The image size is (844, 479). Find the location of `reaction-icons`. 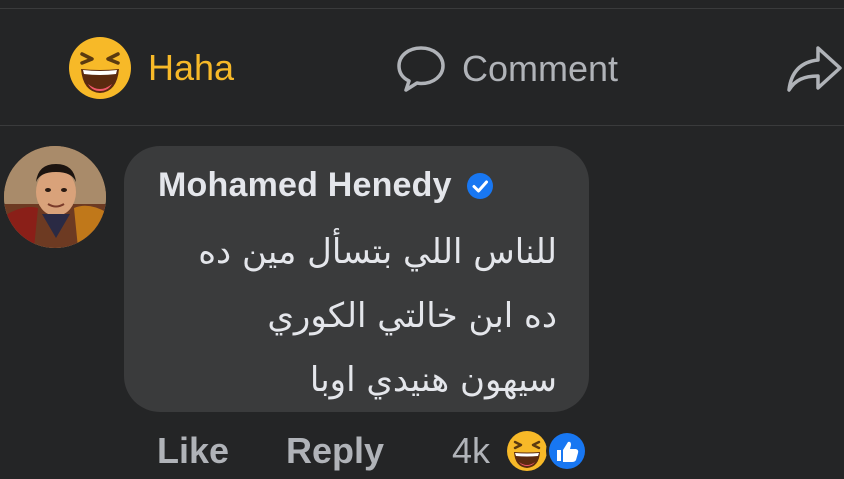

reaction-icons is located at coordinates (550, 451).